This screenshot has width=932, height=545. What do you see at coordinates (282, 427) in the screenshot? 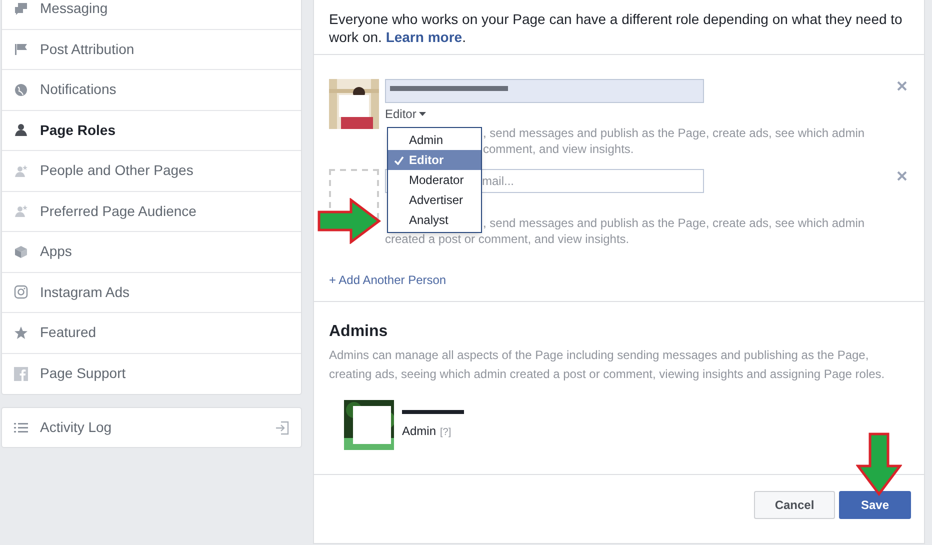
I see `sign-in-icon` at bounding box center [282, 427].